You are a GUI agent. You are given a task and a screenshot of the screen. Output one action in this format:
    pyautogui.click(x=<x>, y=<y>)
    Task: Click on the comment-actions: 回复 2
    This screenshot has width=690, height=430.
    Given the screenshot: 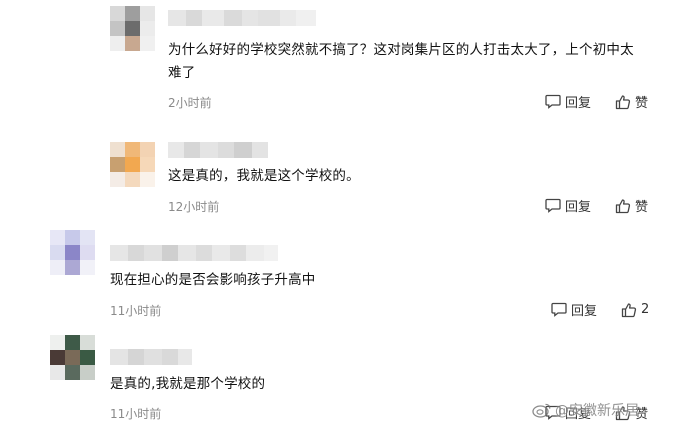 What is the action you would take?
    pyautogui.click(x=600, y=309)
    